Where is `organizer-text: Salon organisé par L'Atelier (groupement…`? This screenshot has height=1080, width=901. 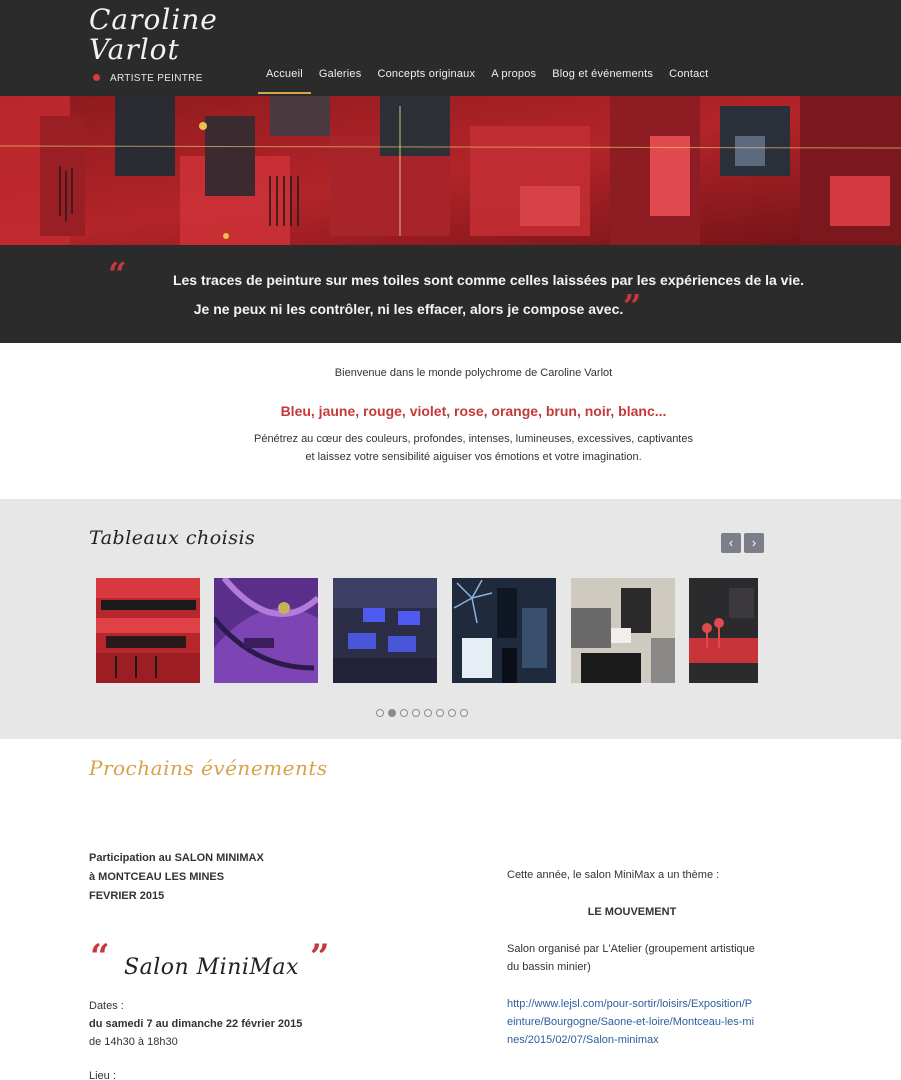 organizer-text: Salon organisé par L'Atelier (groupement… is located at coordinates (631, 958).